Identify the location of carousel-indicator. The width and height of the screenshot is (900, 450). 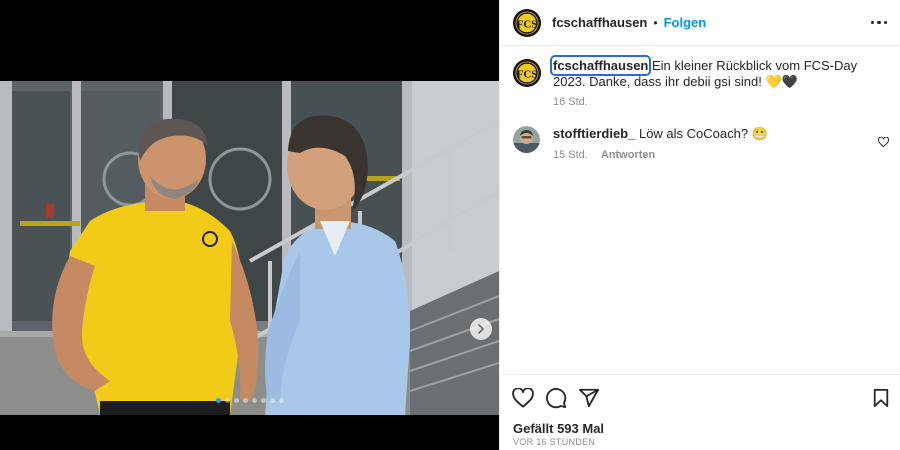
(249, 400).